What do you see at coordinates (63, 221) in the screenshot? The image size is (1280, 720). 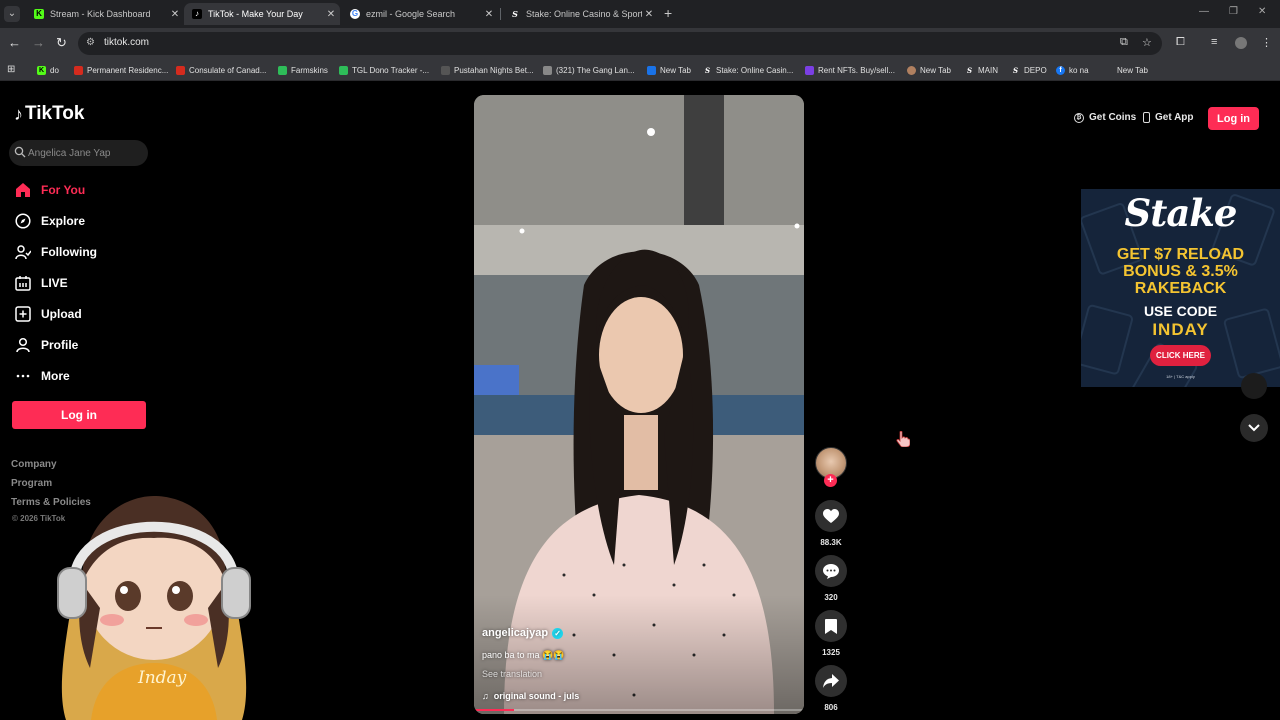 I see `sidebar-item-label: Explore` at bounding box center [63, 221].